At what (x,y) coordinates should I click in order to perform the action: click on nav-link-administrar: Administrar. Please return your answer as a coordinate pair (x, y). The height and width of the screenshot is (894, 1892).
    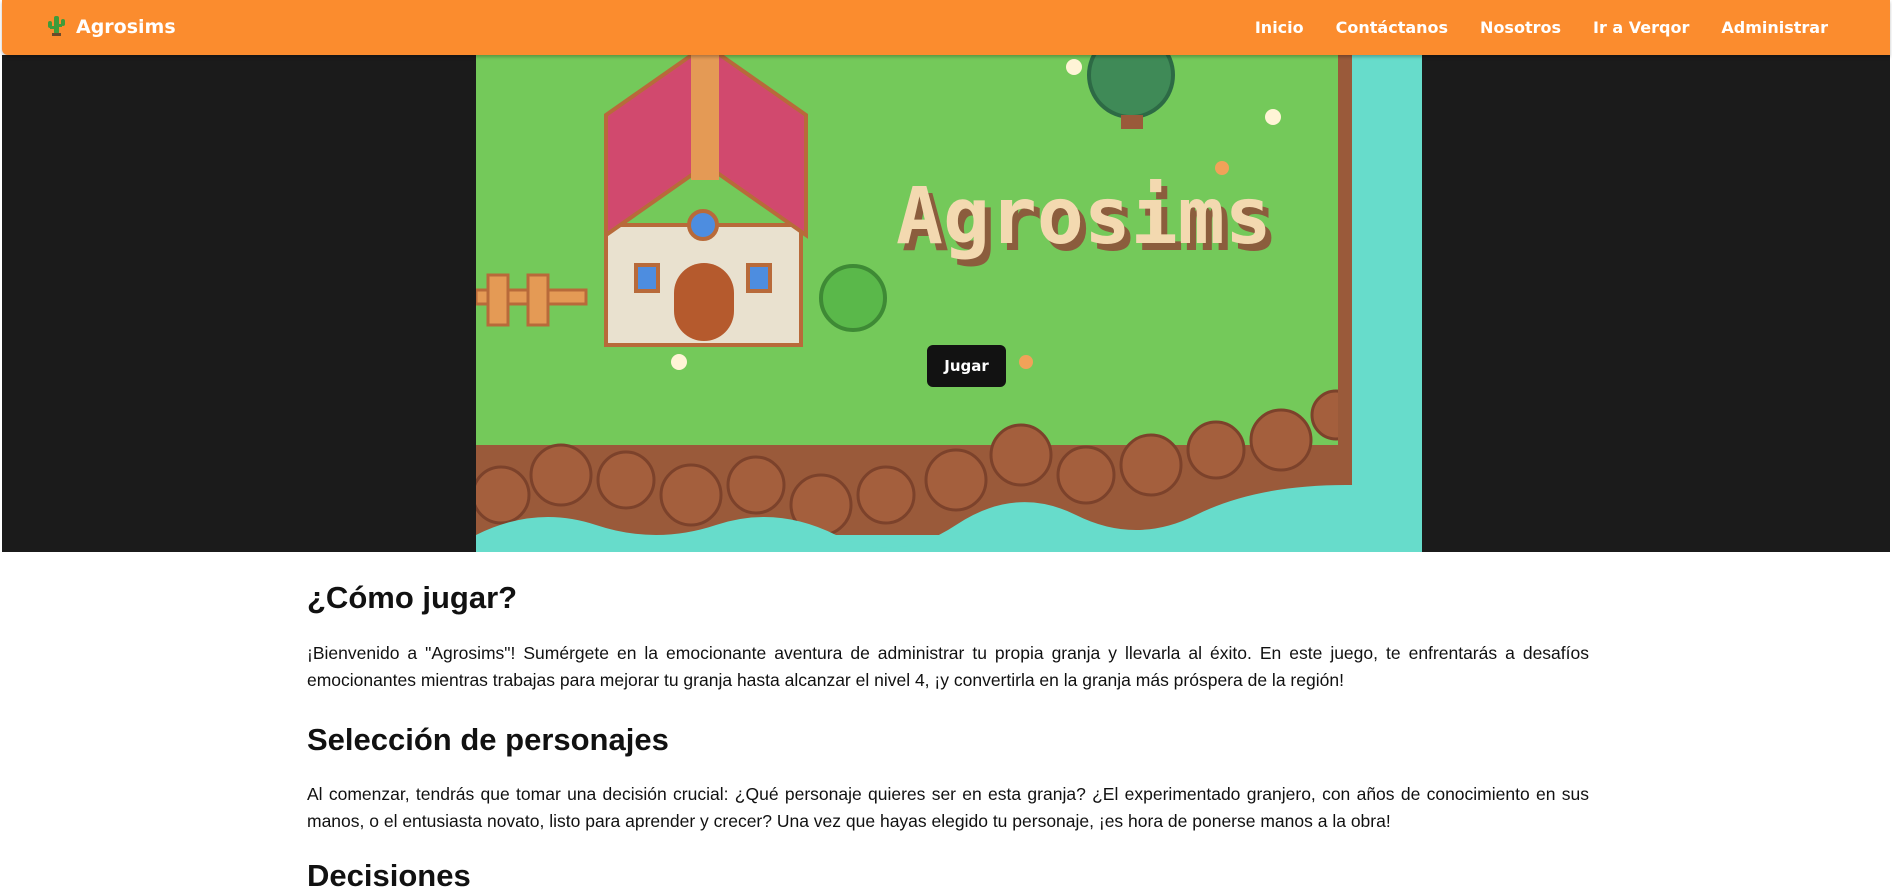
    Looking at the image, I should click on (1774, 27).